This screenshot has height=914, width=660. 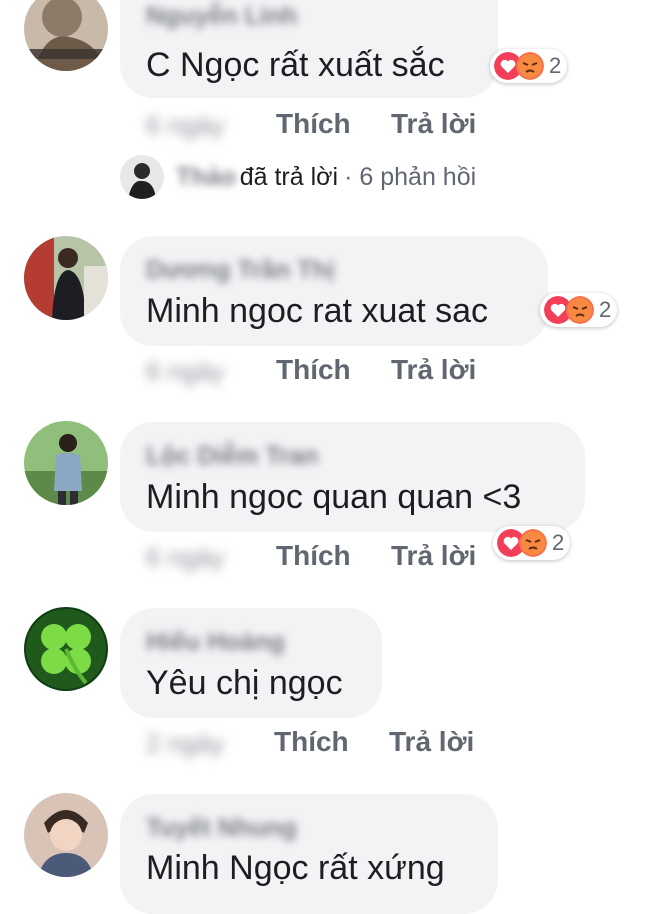 I want to click on replies-summary: Thảo đã trả lời · 6 phản hồi, so click(x=298, y=177).